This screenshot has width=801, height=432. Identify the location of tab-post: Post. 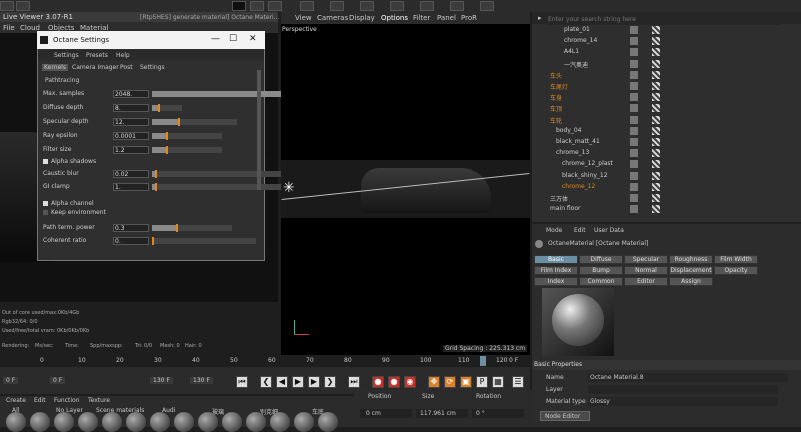
(126, 67).